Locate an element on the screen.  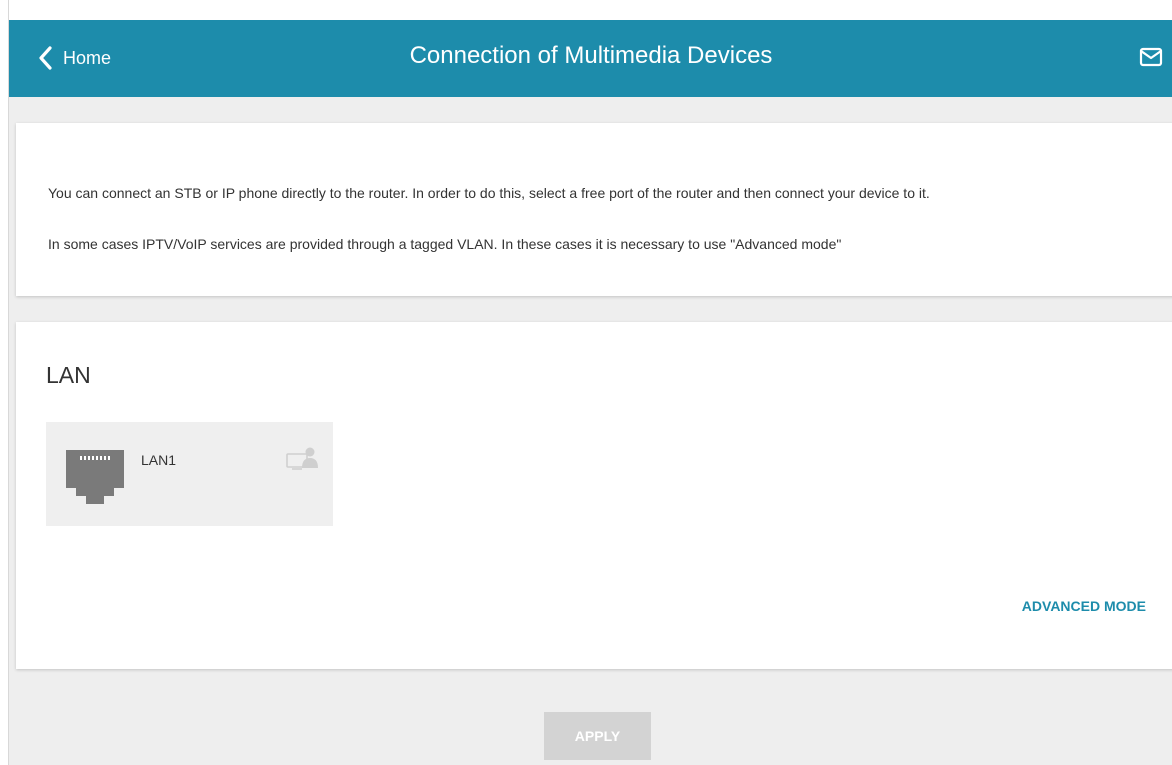
page-title: Connection of Multimedia Devices is located at coordinates (591, 55).